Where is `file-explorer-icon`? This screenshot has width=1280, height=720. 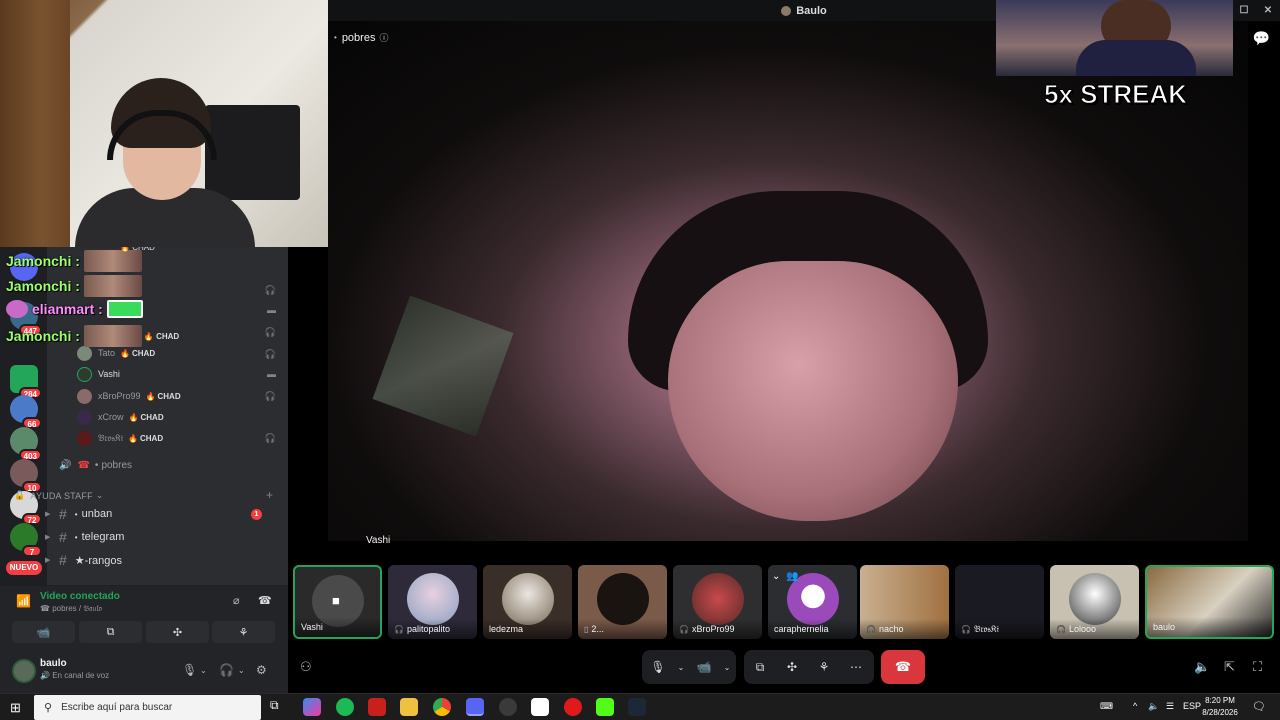
file-explorer-icon is located at coordinates (409, 707).